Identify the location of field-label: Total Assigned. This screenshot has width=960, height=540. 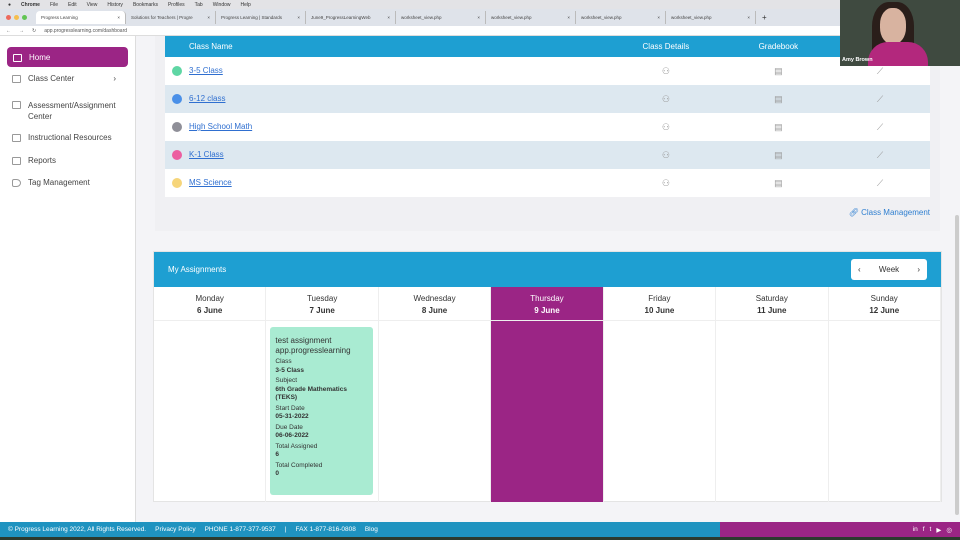
(296, 446).